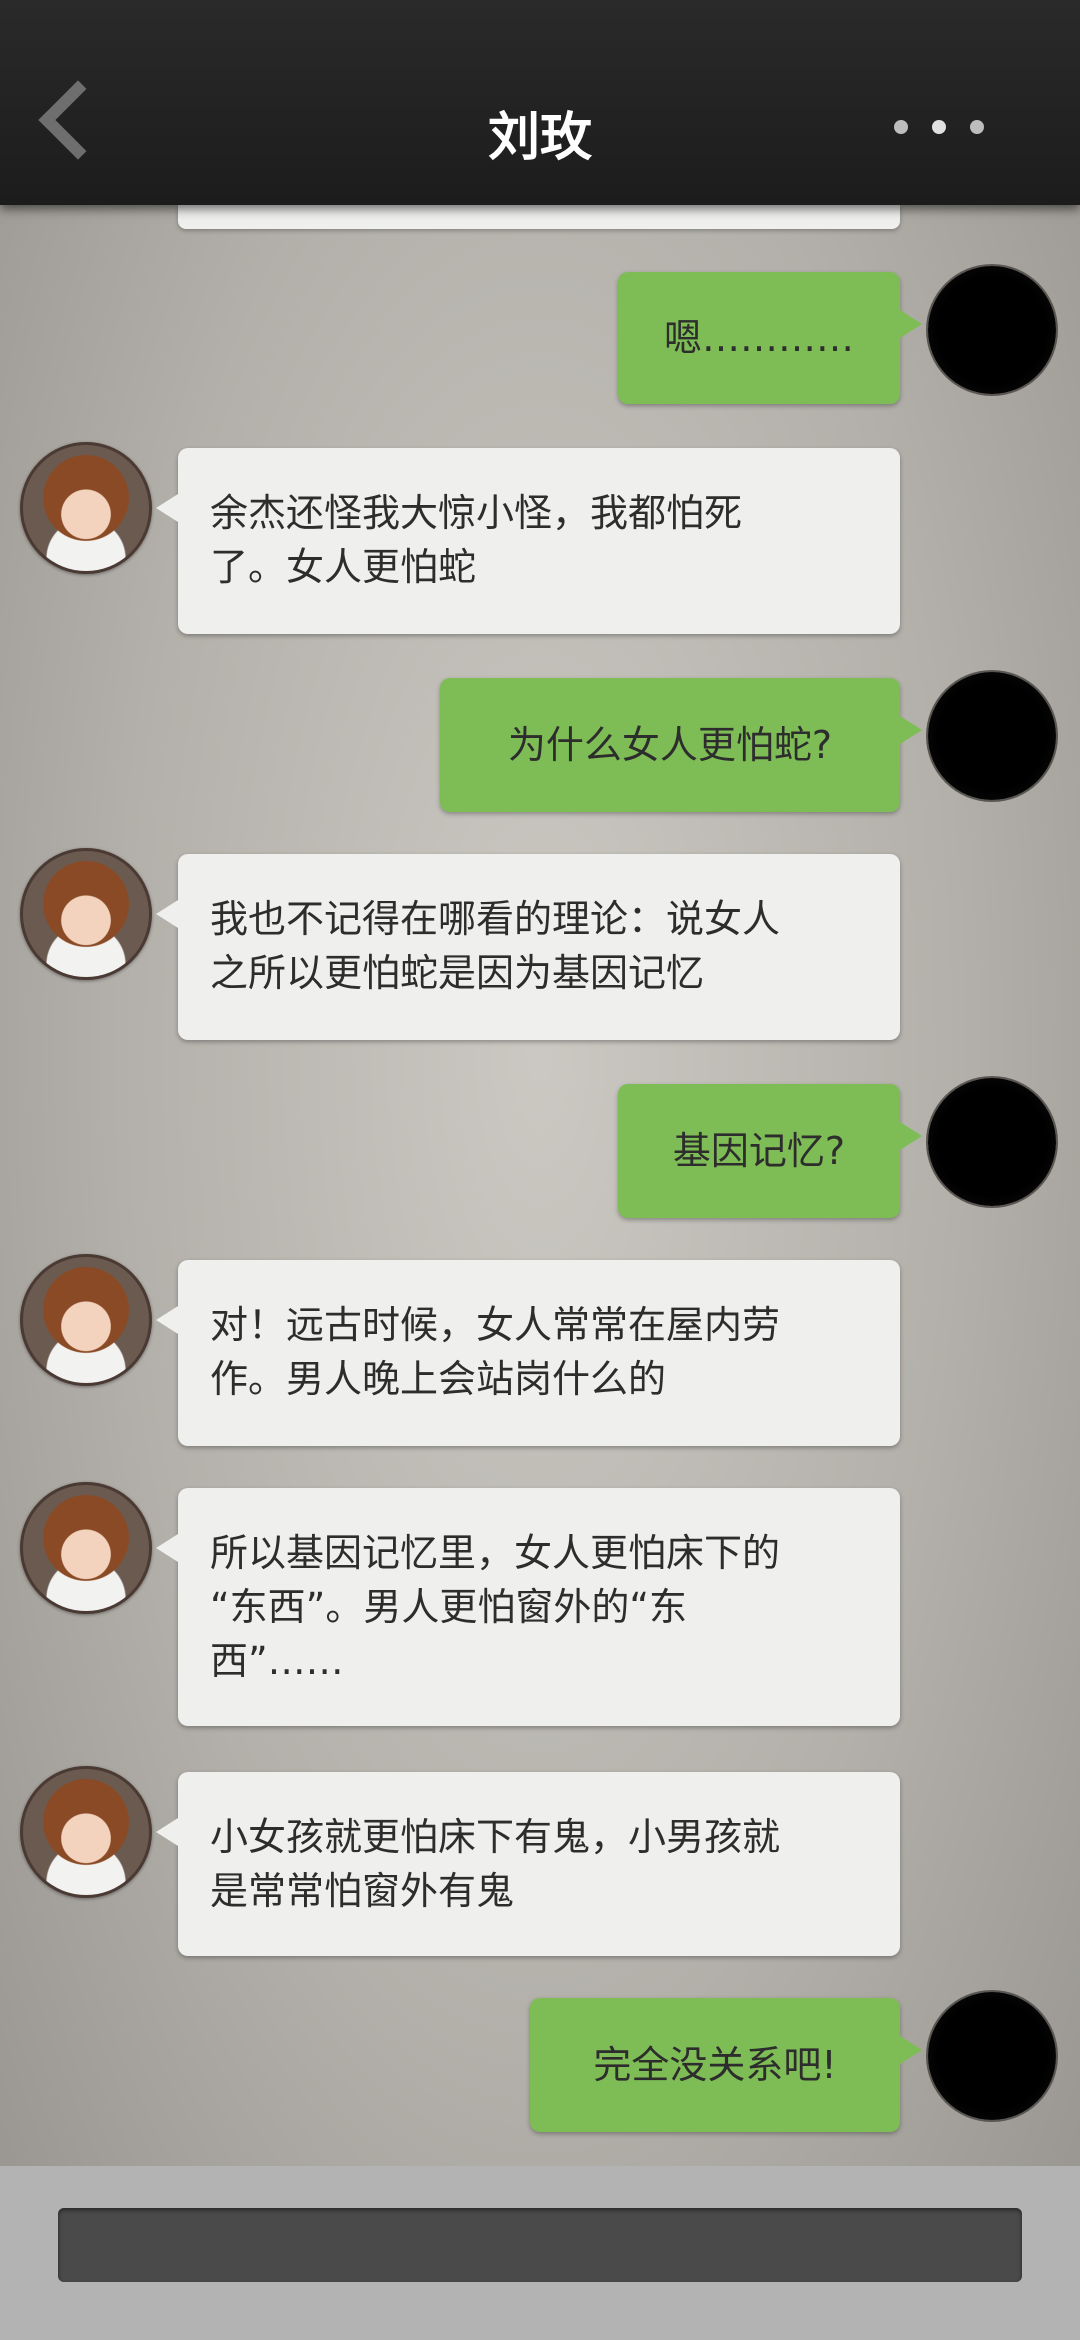 The width and height of the screenshot is (1080, 2340). I want to click on top-bar: 刘玫, so click(540, 102).